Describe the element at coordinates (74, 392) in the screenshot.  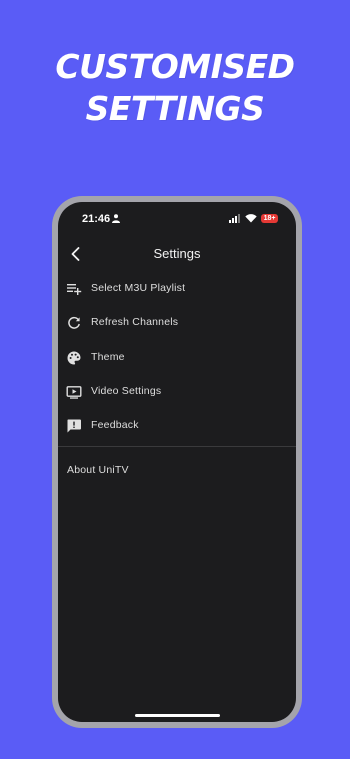
I see `video-settings-icon` at that location.